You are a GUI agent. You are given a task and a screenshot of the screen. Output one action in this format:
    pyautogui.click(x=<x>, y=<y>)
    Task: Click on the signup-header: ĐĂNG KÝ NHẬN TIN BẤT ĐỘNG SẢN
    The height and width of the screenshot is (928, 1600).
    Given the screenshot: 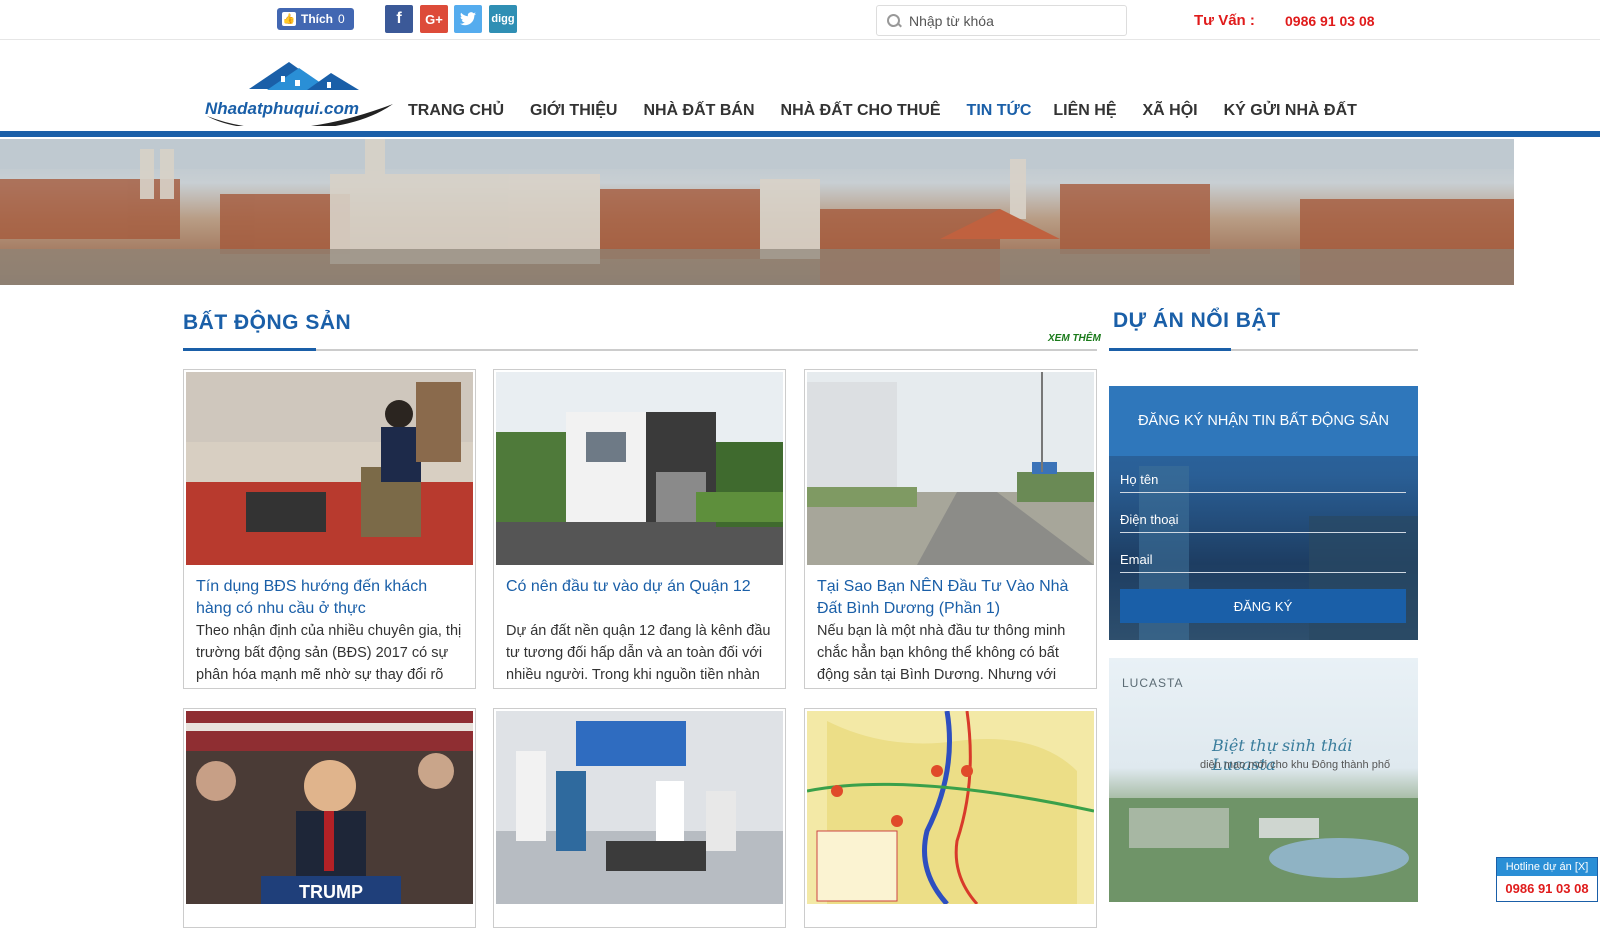 What is the action you would take?
    pyautogui.click(x=1263, y=421)
    